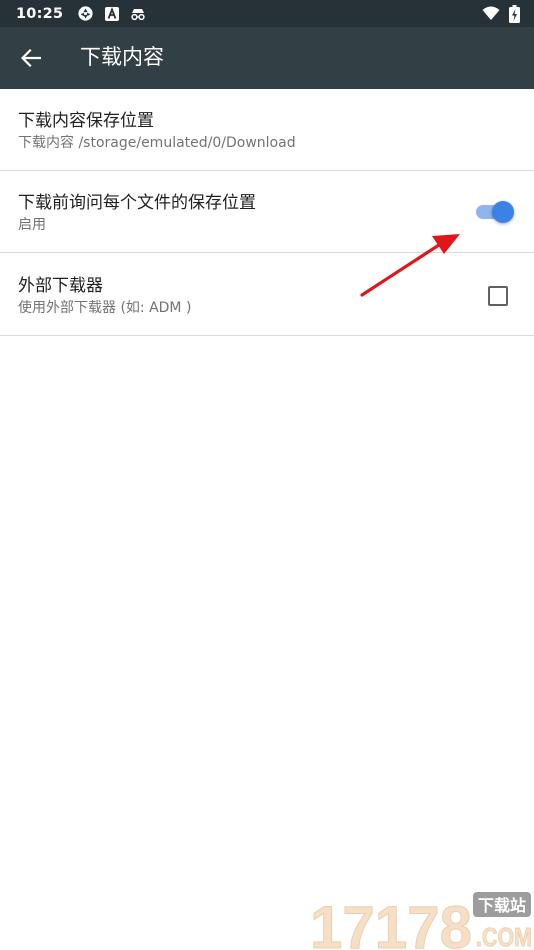 The image size is (534, 950). Describe the element at coordinates (514, 13) in the screenshot. I see `battery-charging-icon` at that location.